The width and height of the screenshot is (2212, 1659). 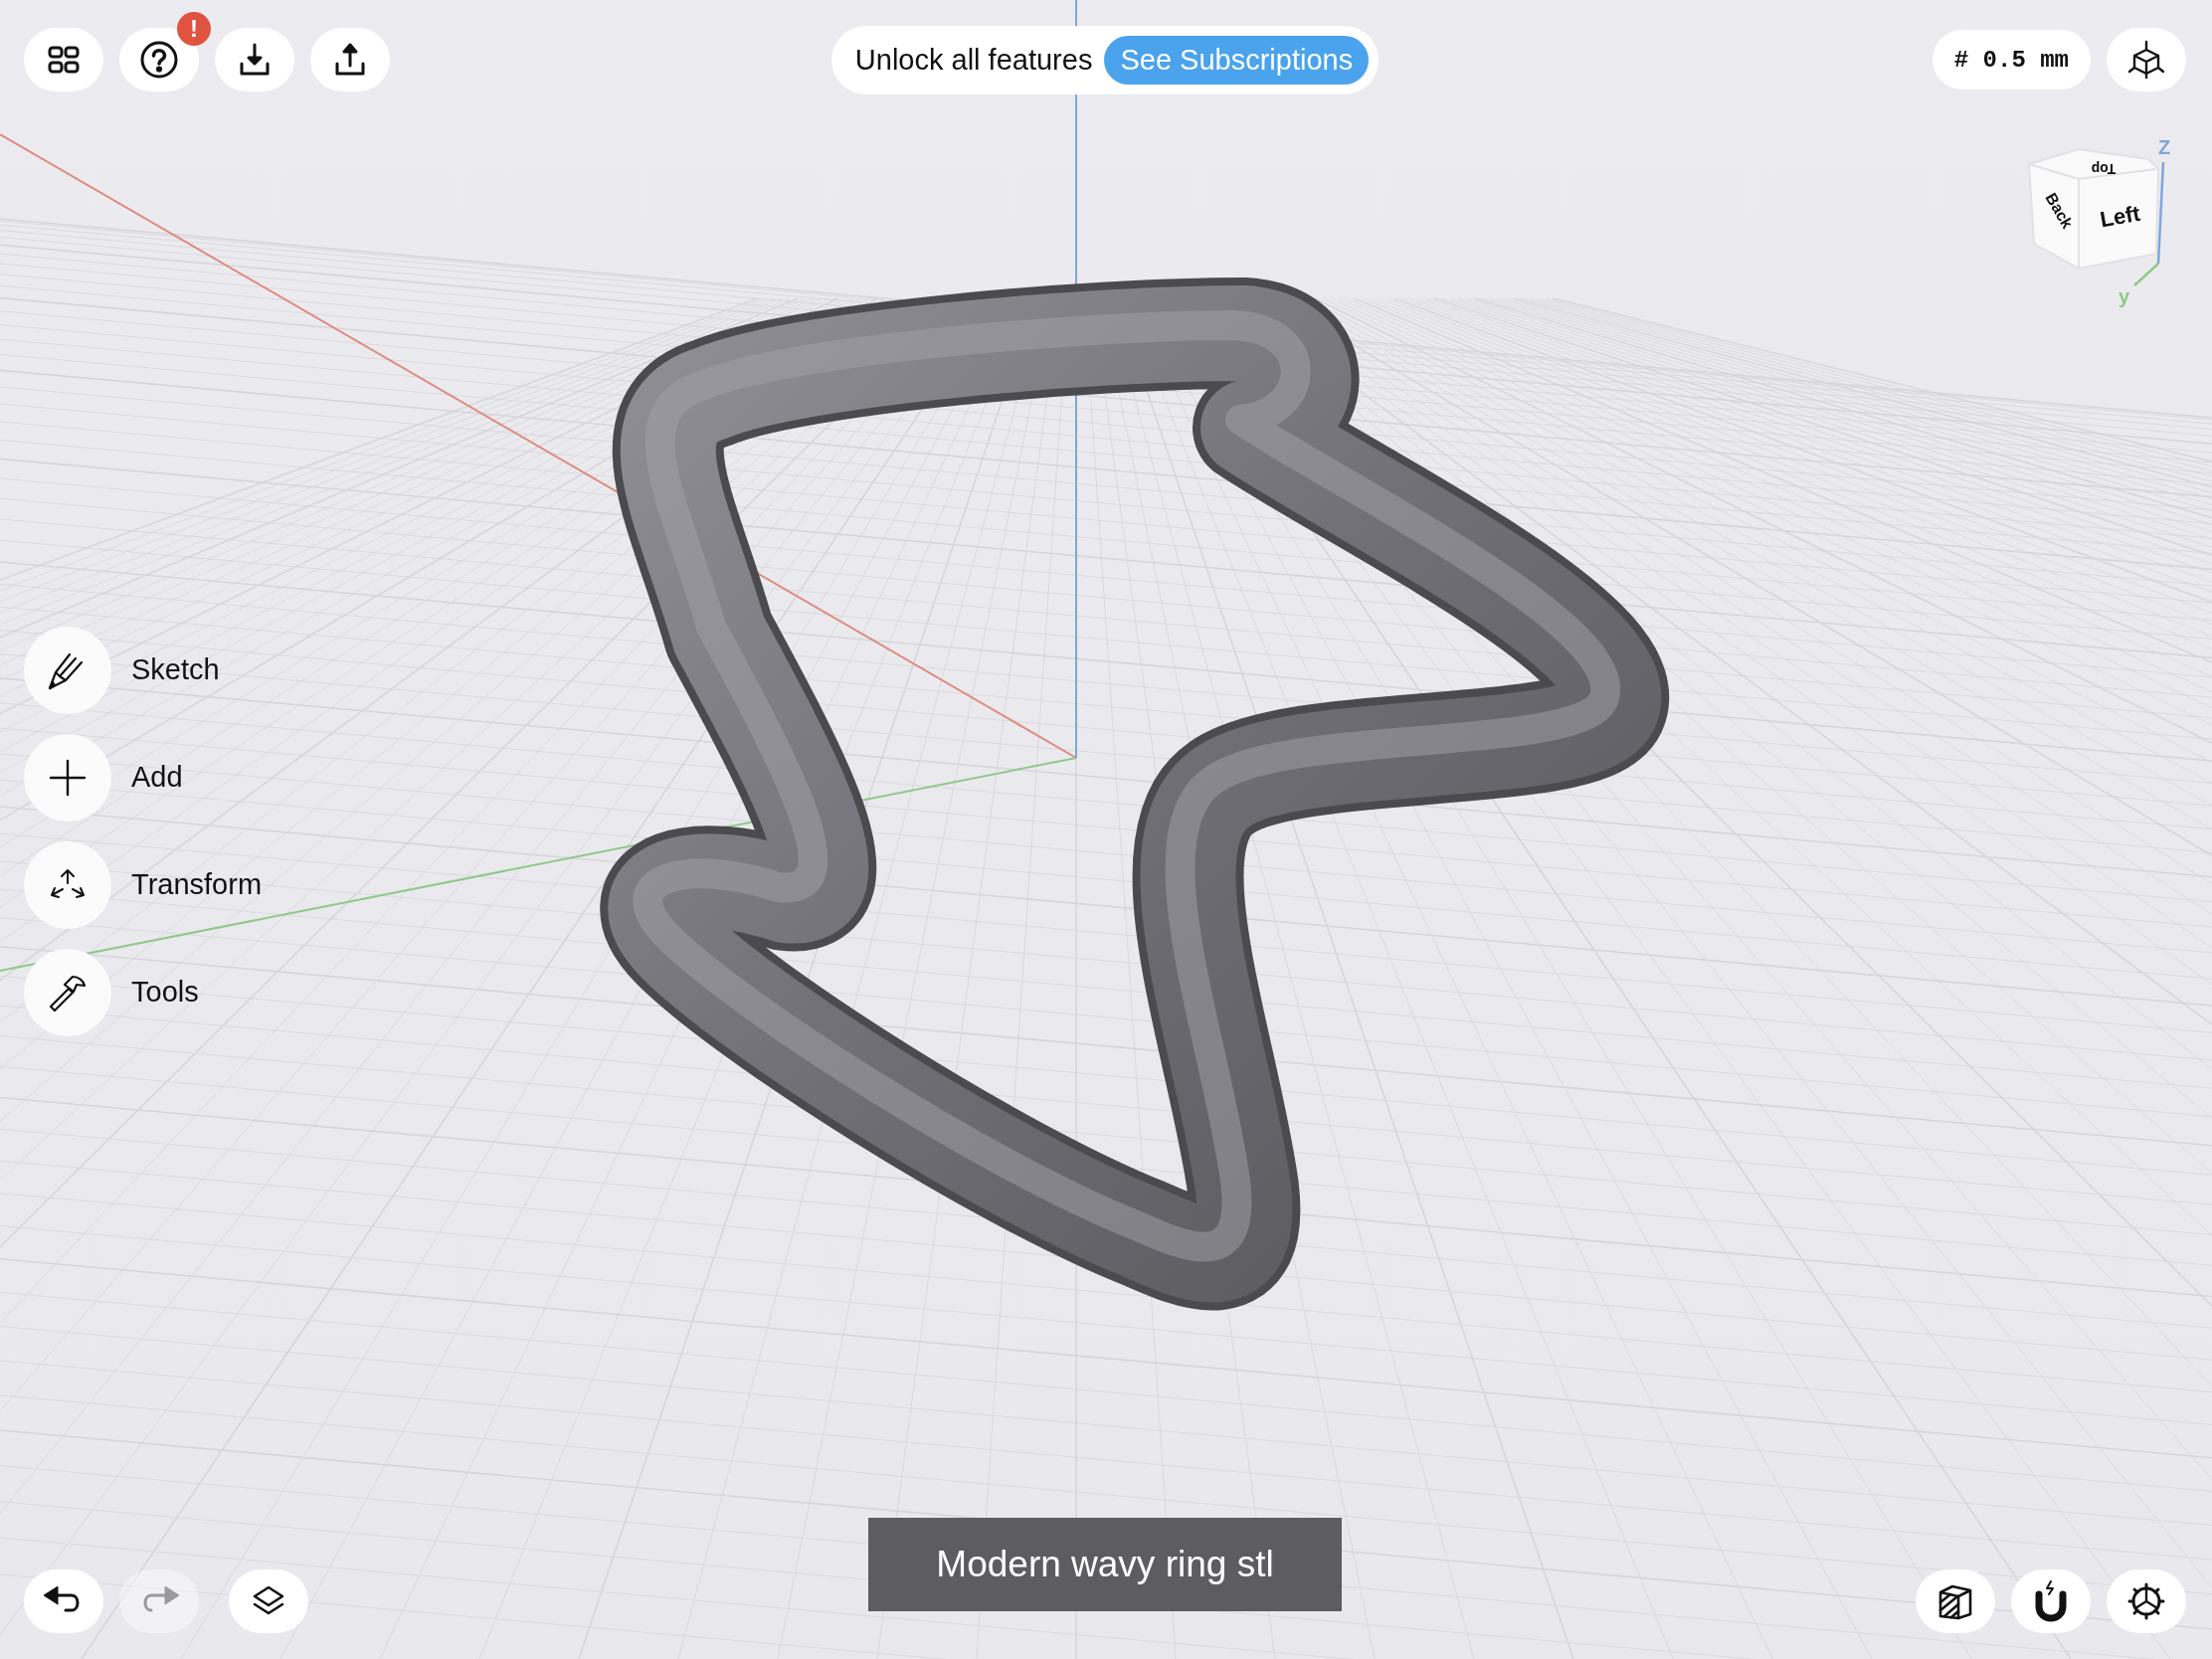 What do you see at coordinates (255, 60) in the screenshot?
I see `download-icon` at bounding box center [255, 60].